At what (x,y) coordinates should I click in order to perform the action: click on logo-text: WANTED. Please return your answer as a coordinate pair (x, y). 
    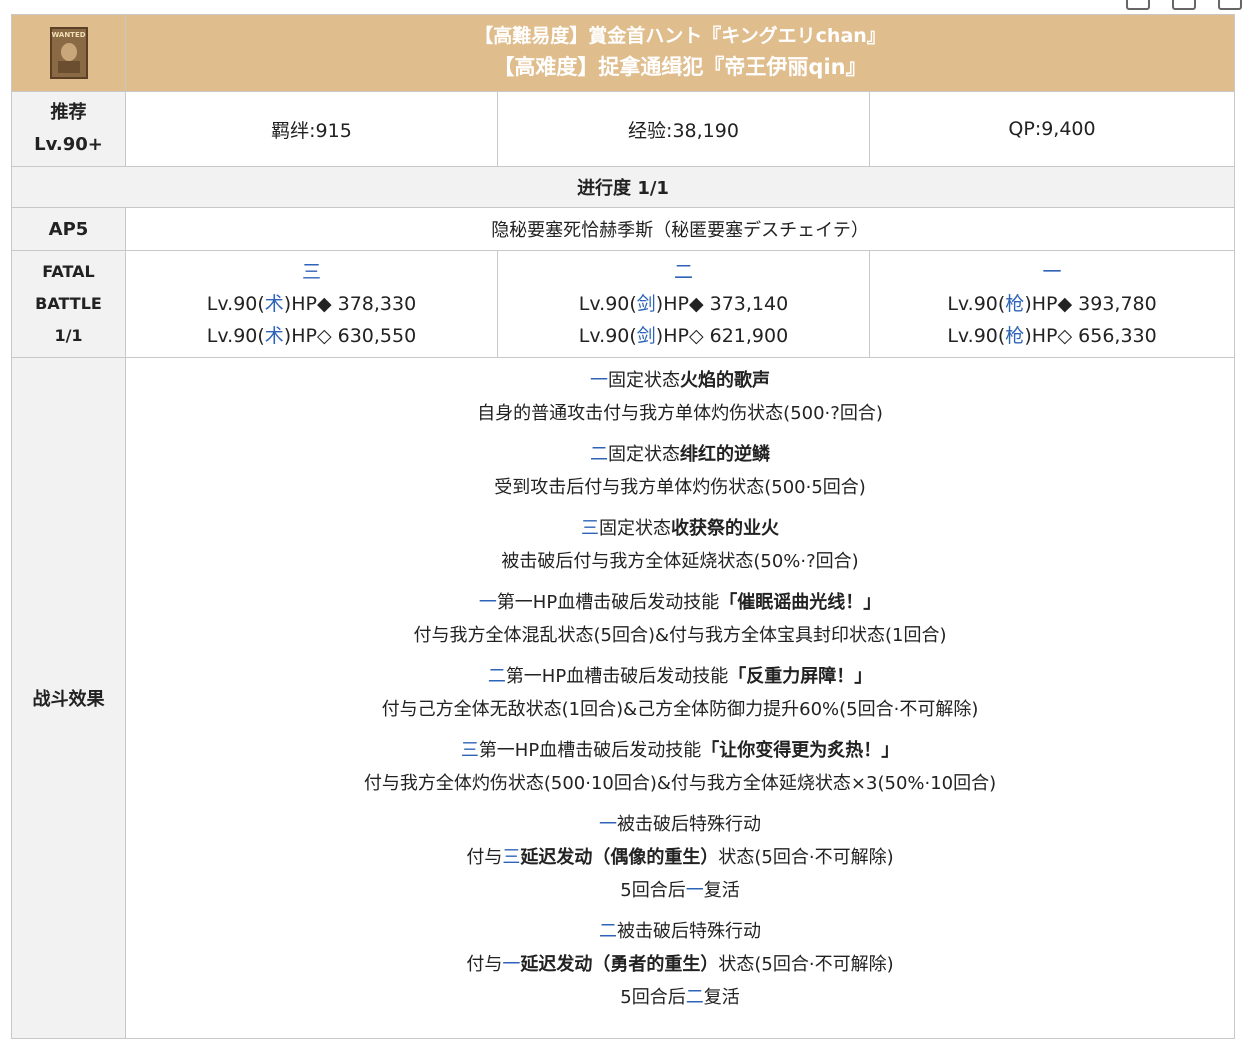
    Looking at the image, I should click on (68, 35).